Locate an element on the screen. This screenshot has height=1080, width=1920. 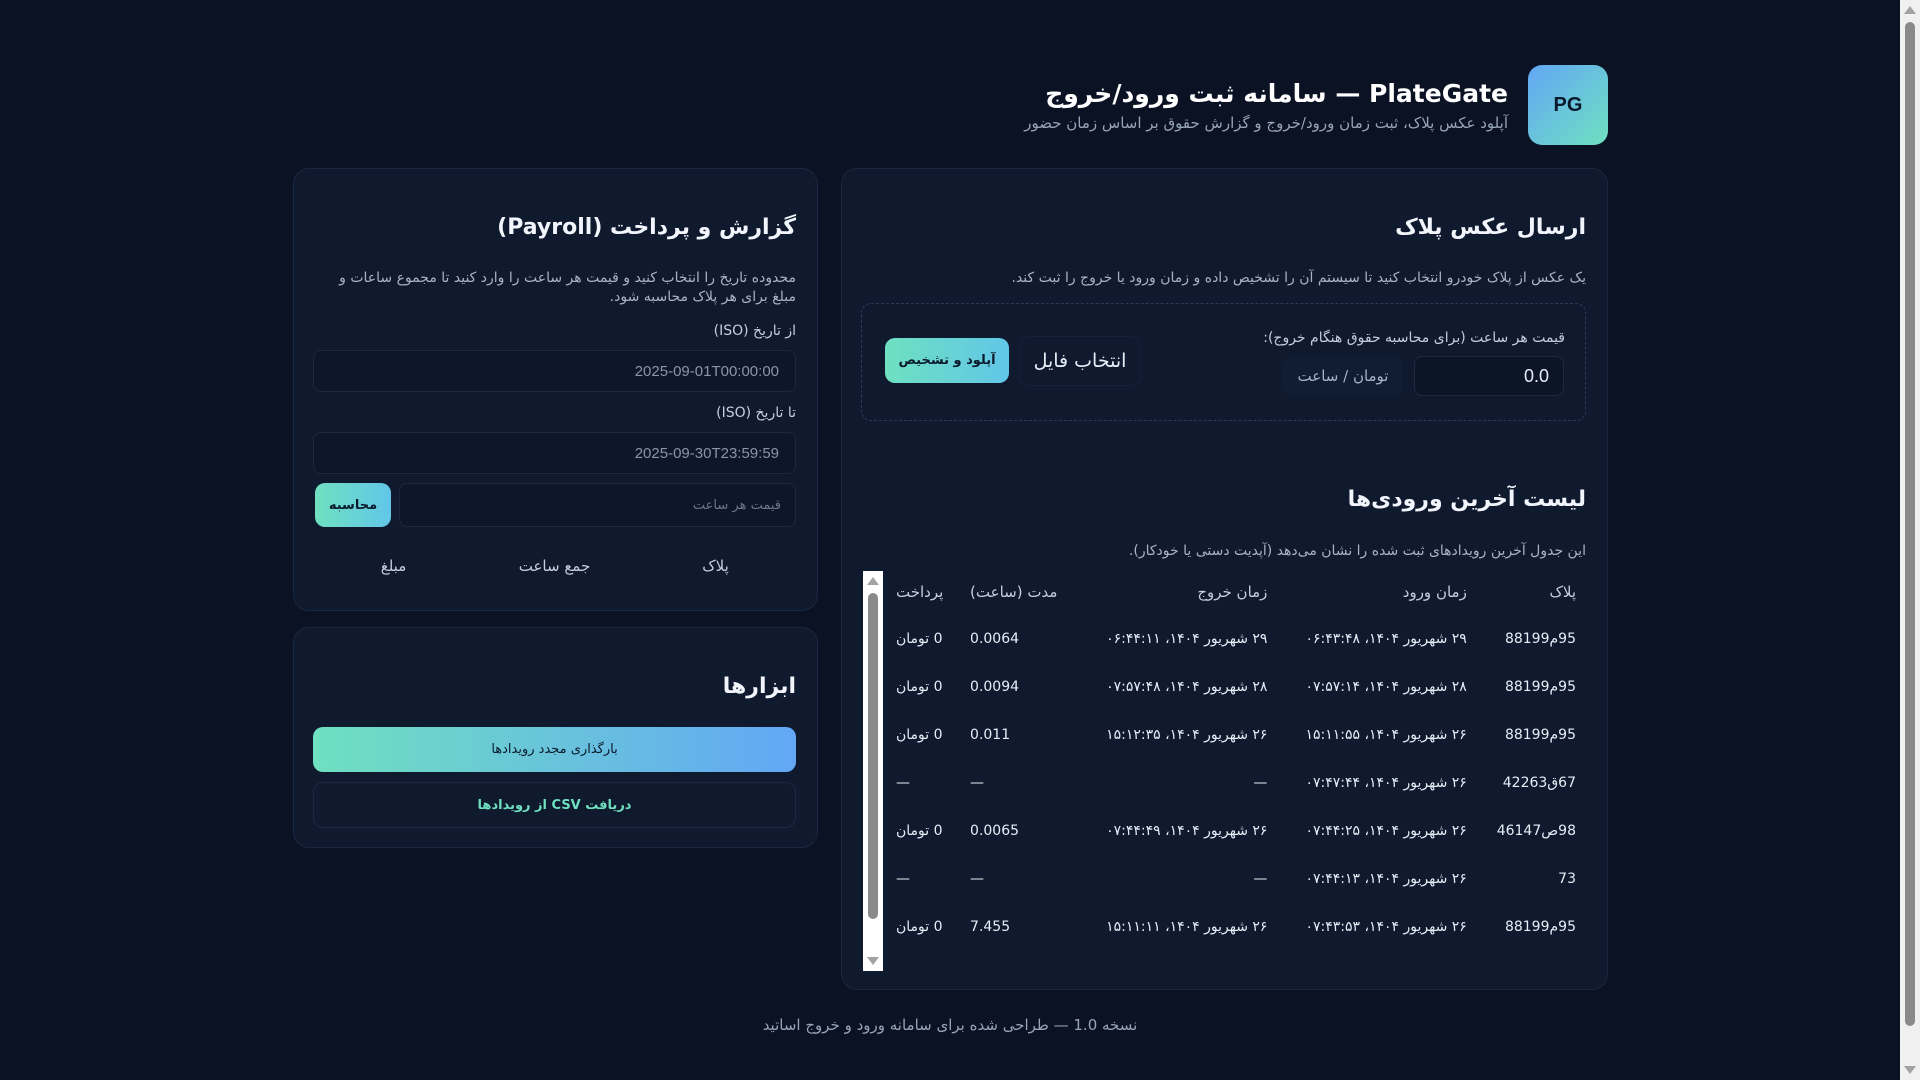
cell-entry-time: ۲۶ شهریور ۱۴۰۴، ۱۵:۱۱:۵۵ is located at coordinates (1386, 735).